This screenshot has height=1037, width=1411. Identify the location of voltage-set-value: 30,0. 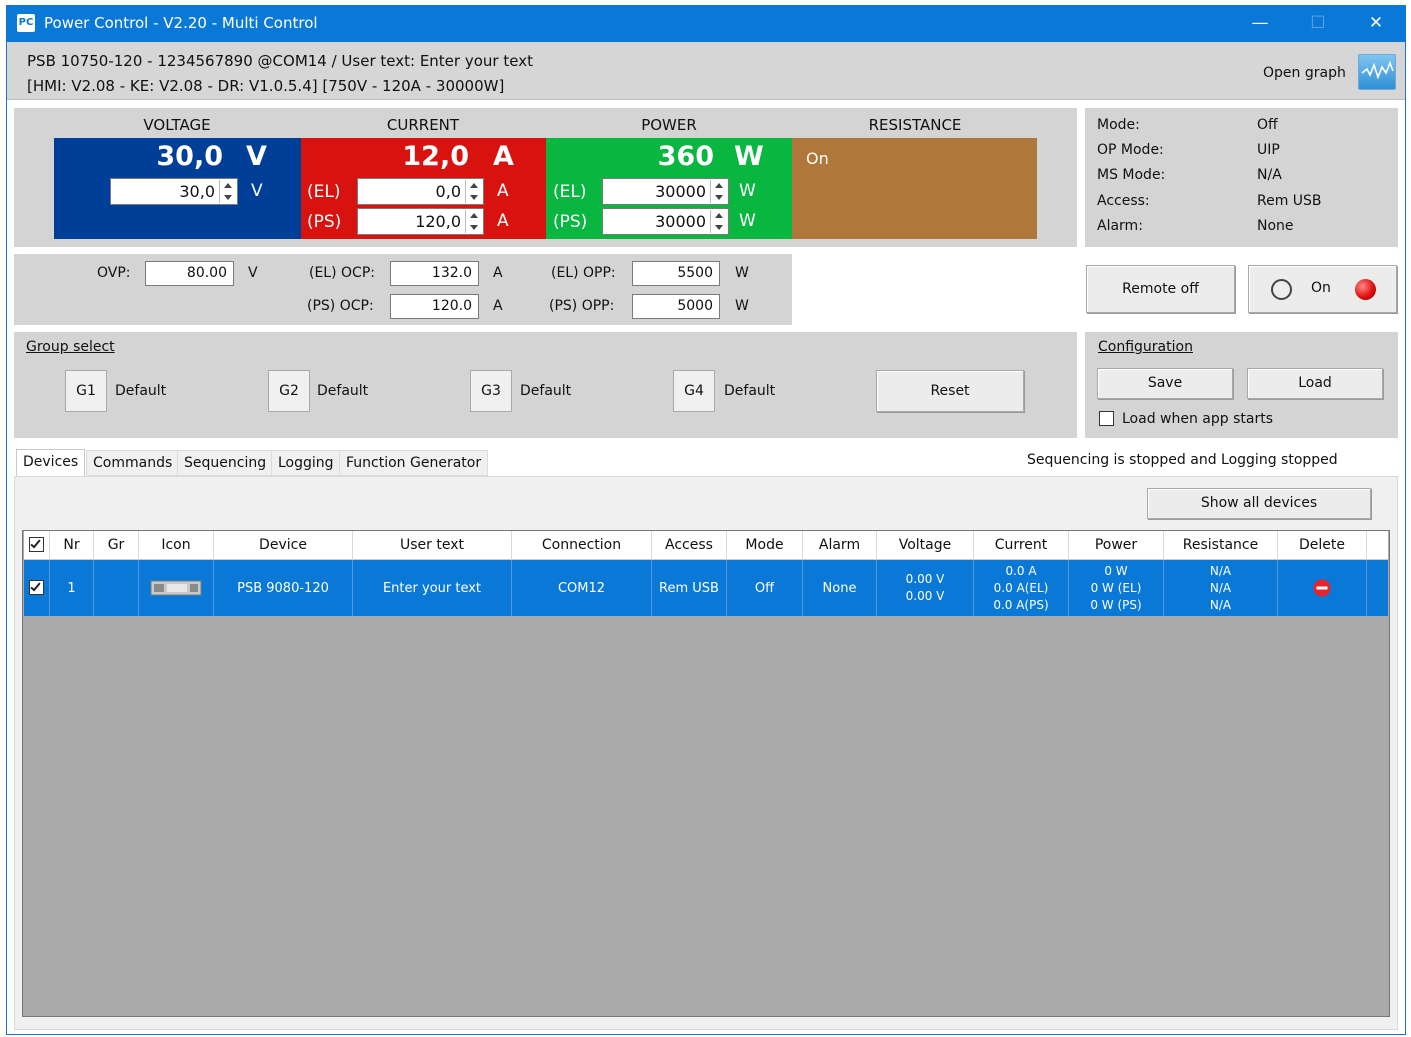
(197, 191).